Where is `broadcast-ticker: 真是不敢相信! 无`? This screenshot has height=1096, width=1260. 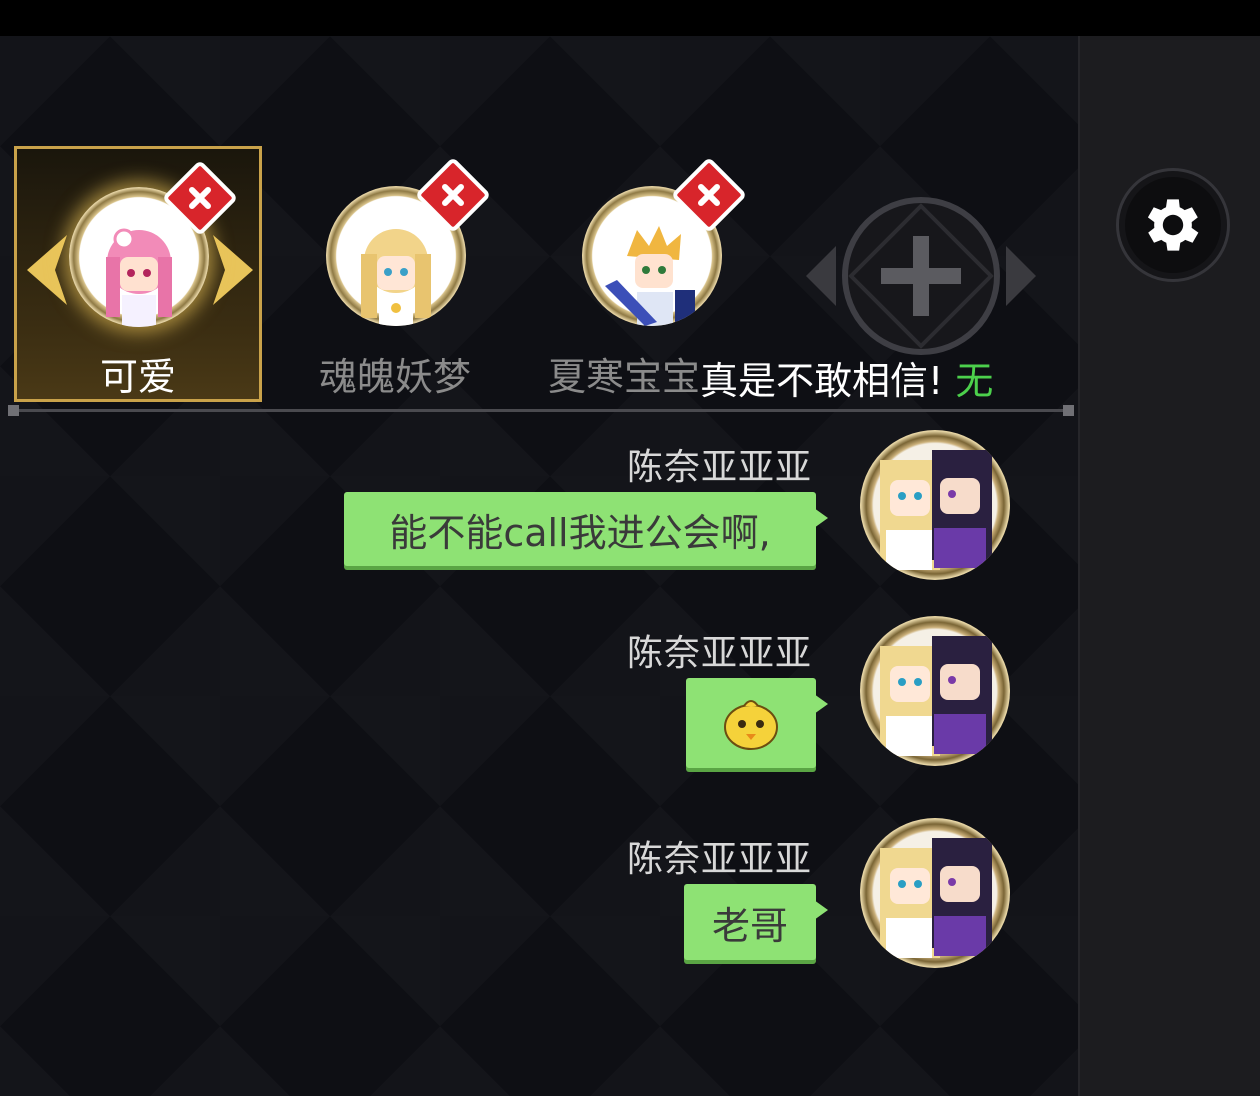
broadcast-ticker: 真是不敢相信! 无 is located at coordinates (851, 377).